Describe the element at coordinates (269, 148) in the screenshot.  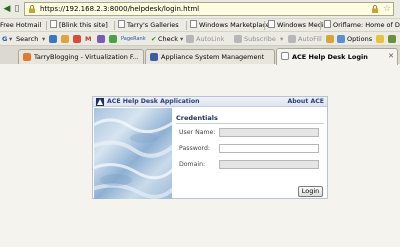
I see `password-field` at that location.